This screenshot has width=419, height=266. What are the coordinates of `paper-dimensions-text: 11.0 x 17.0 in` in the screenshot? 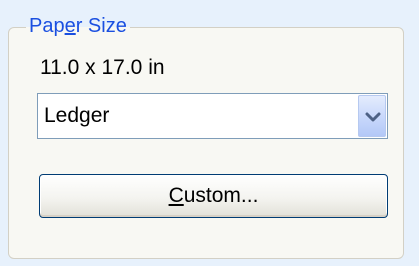 It's located at (102, 67).